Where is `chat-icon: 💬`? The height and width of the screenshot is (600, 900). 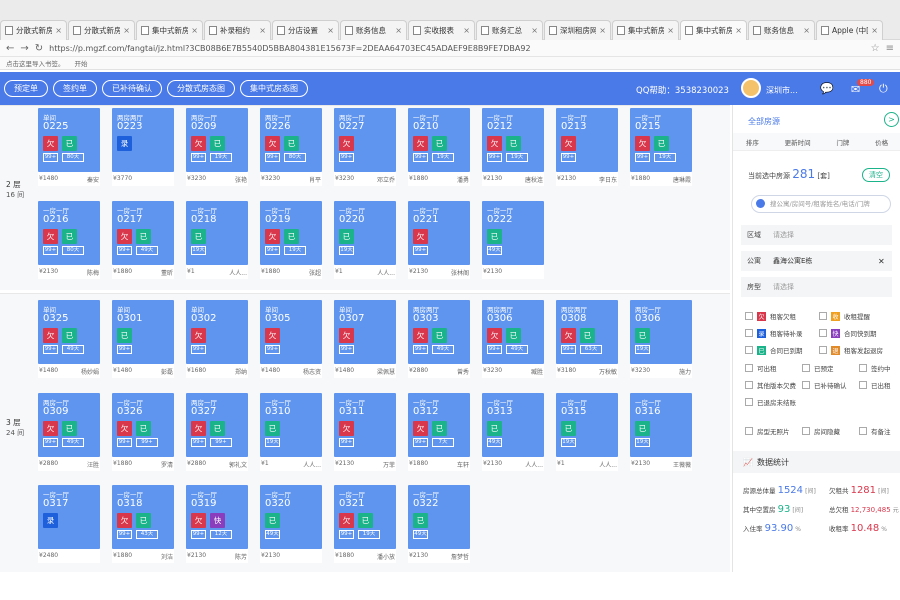
chat-icon: 💬 is located at coordinates (827, 88).